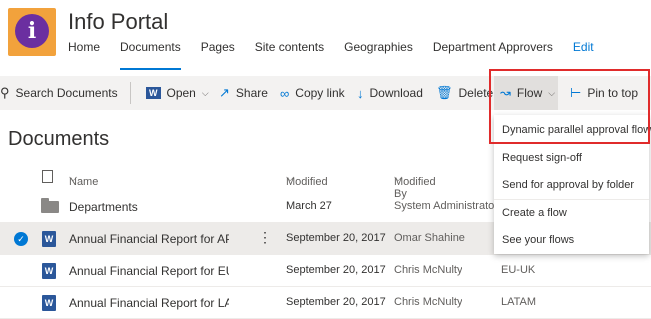  Describe the element at coordinates (103, 207) in the screenshot. I see `file-name: Departments` at that location.